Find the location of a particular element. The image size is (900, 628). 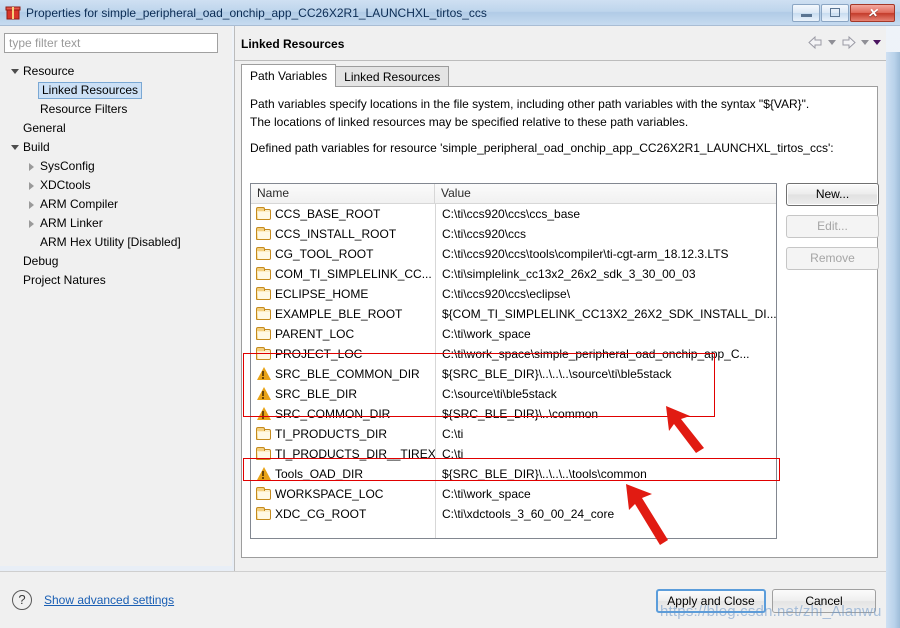

cell-name: XDC_CG_ROOT is located at coordinates (343, 514).